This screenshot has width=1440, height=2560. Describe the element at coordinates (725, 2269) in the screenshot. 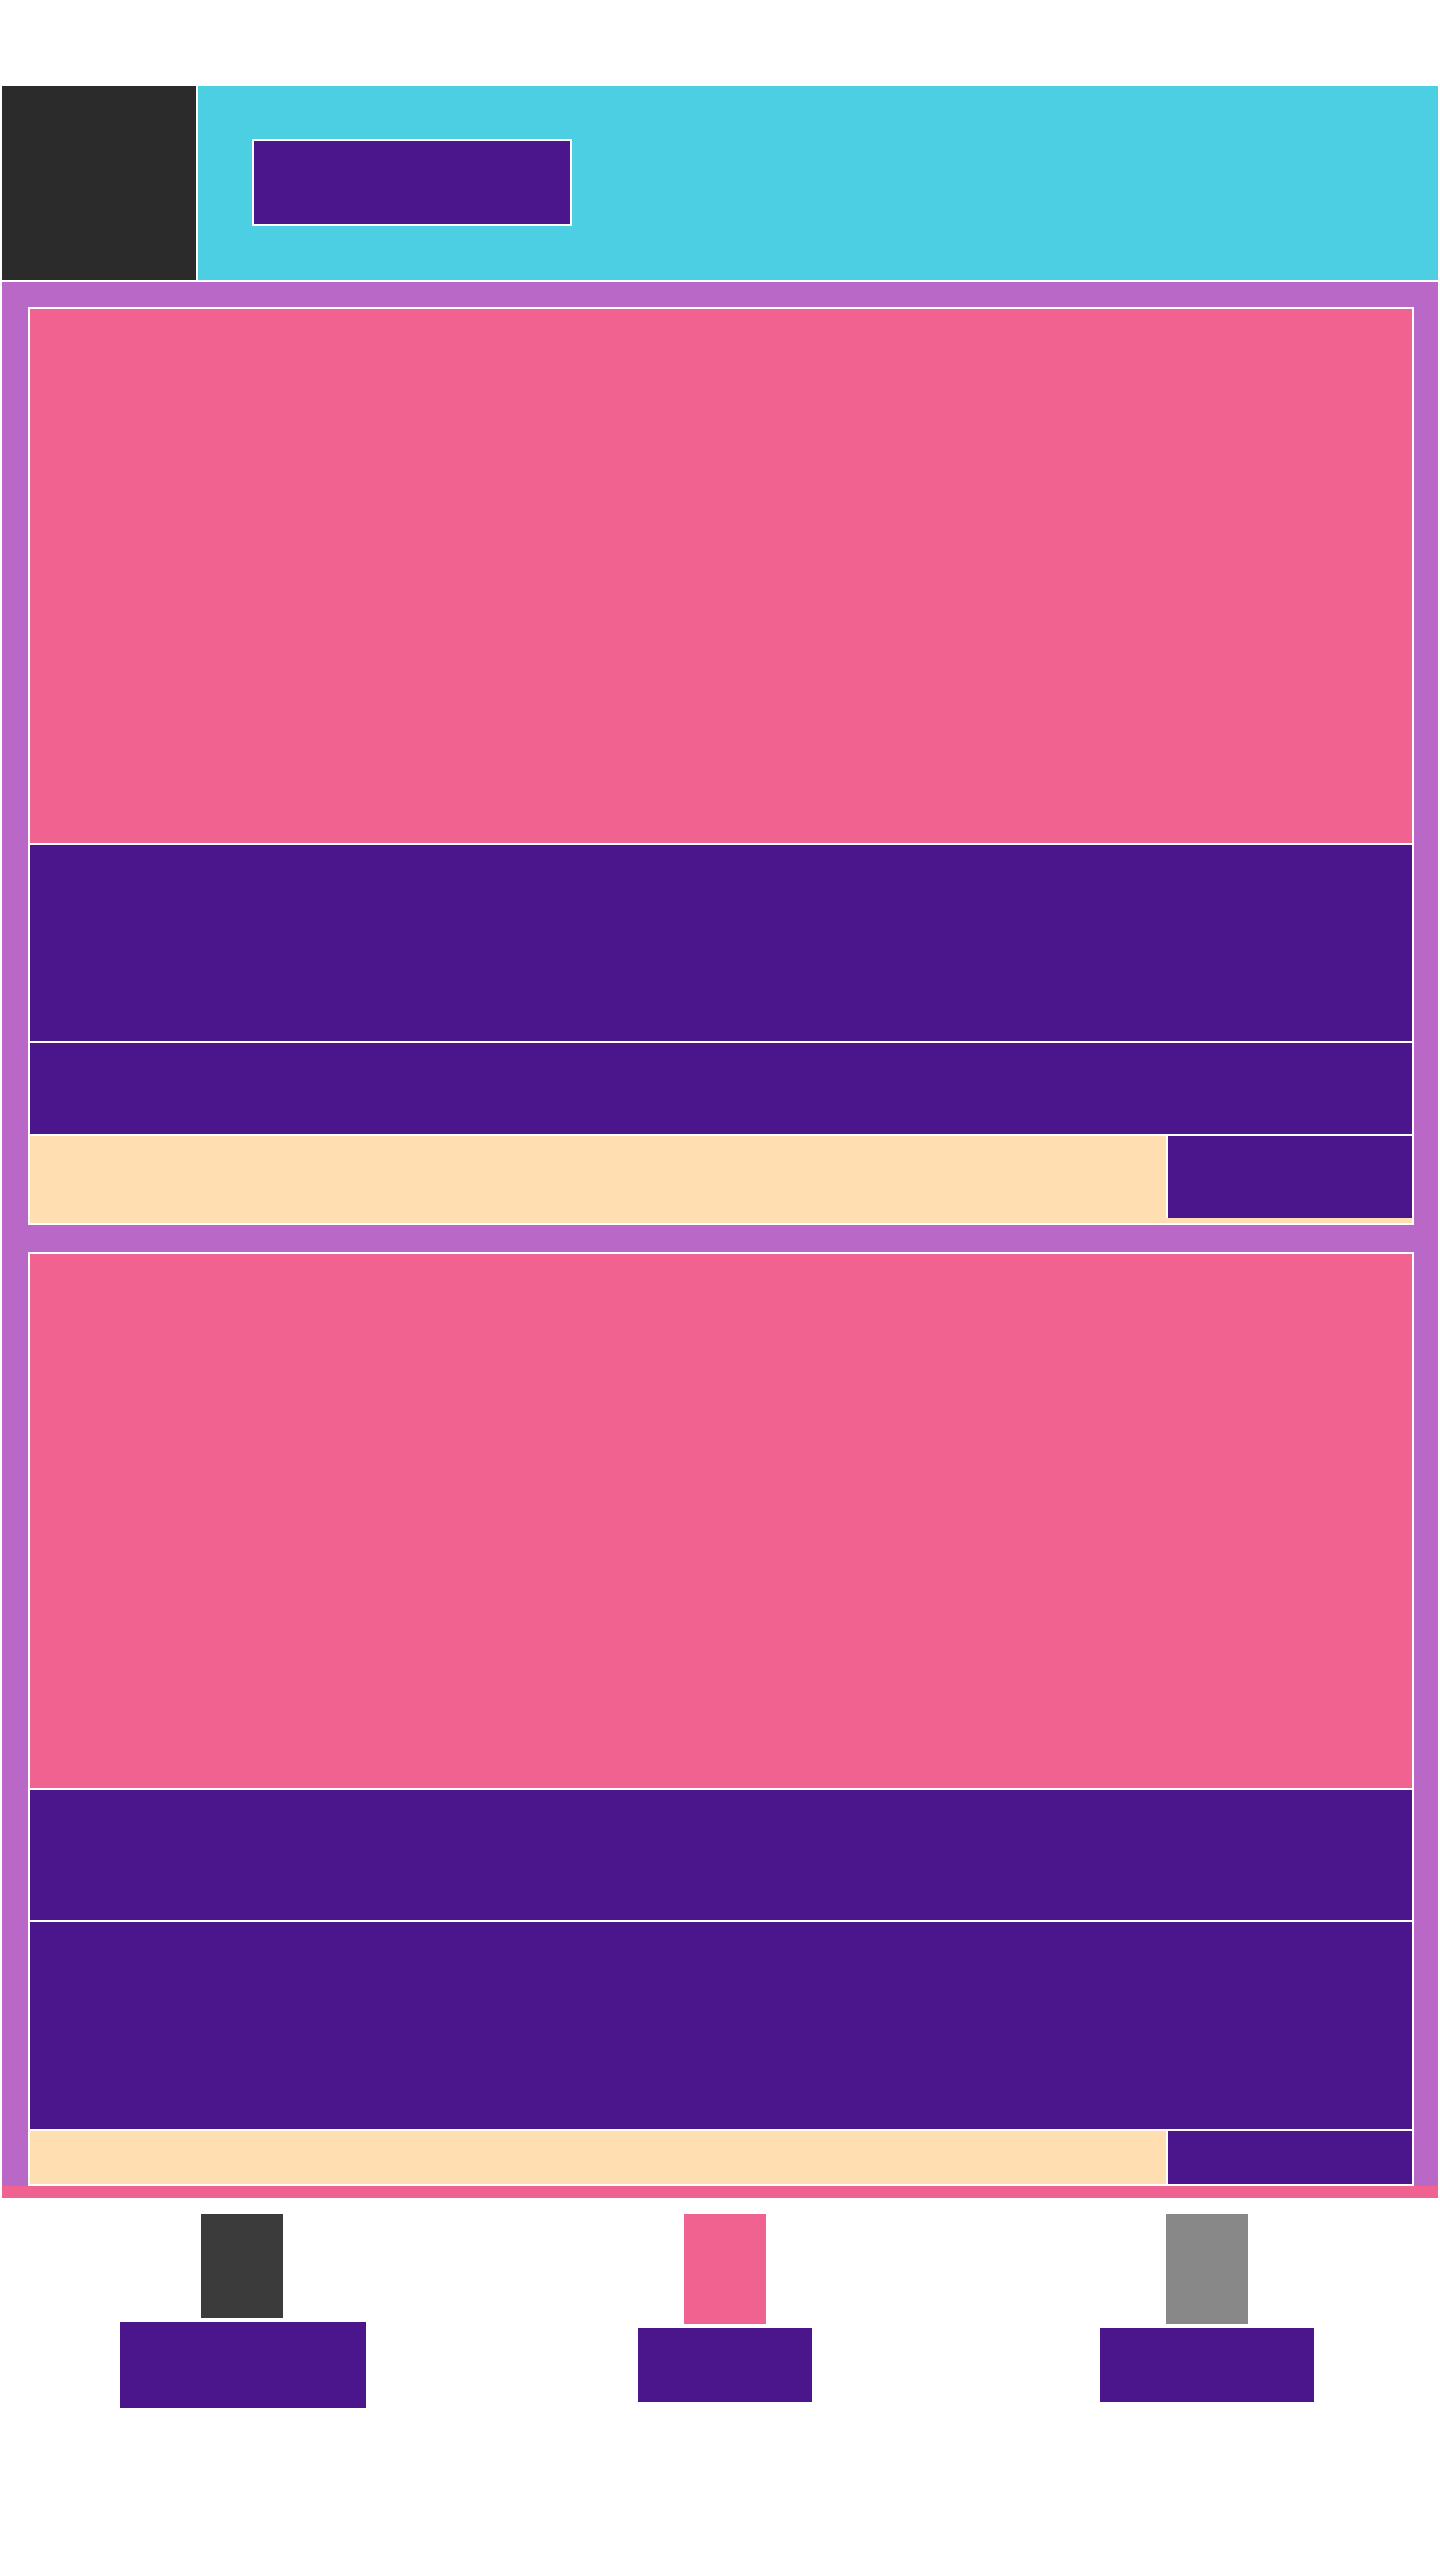

I see `nav-icon-pink` at that location.